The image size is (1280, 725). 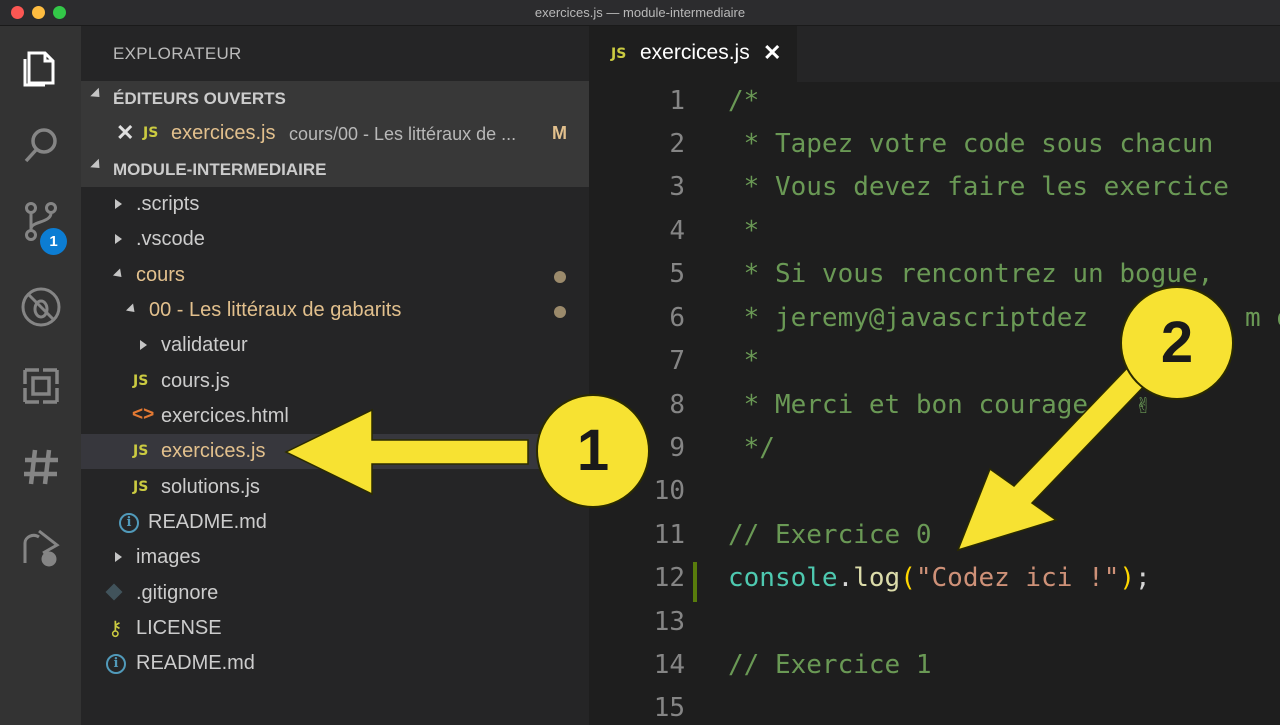 I want to click on tree-folder-litteraux: 00 - Les littéraux de gabarits, so click(x=335, y=310).